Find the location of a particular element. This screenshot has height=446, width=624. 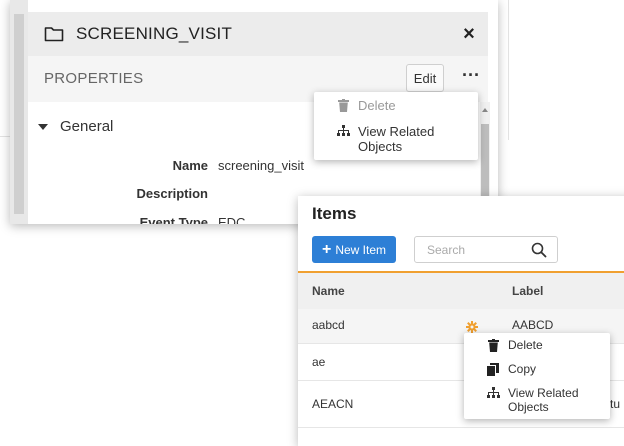

item-name: ae is located at coordinates (319, 362).